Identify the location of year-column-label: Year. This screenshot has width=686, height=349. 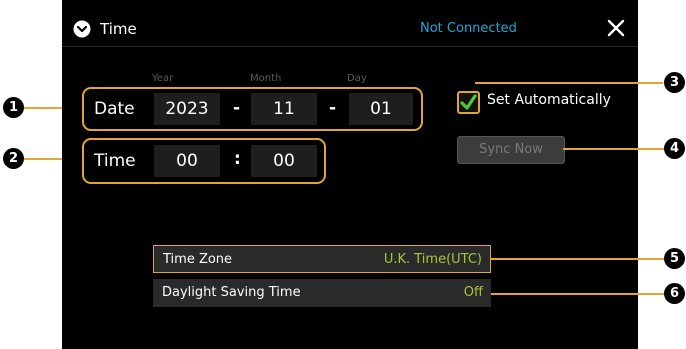
(163, 78).